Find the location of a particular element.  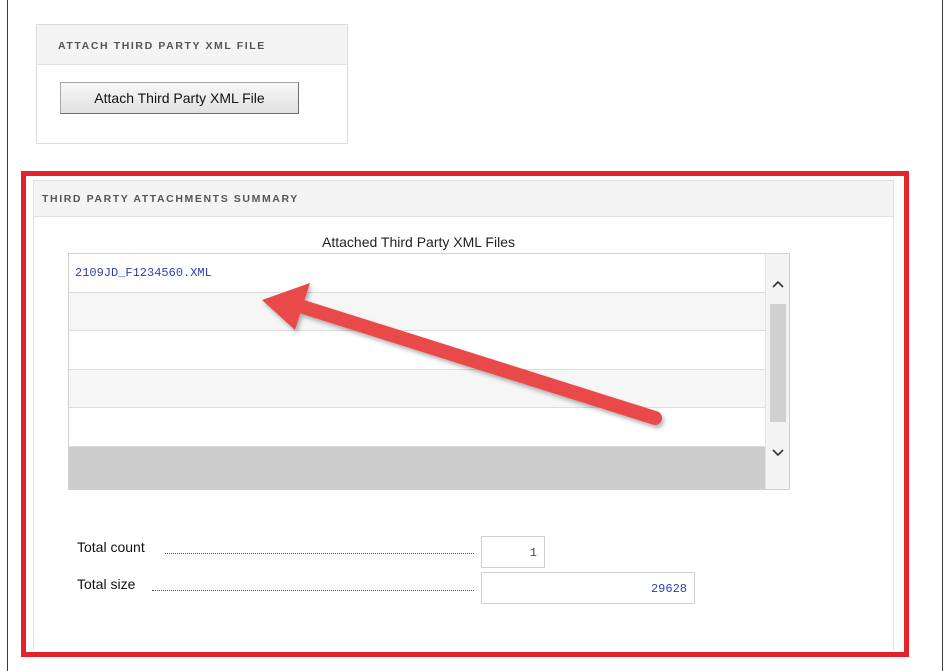

attach-xml-file-button: Attach Third Party XML File is located at coordinates (179, 98).